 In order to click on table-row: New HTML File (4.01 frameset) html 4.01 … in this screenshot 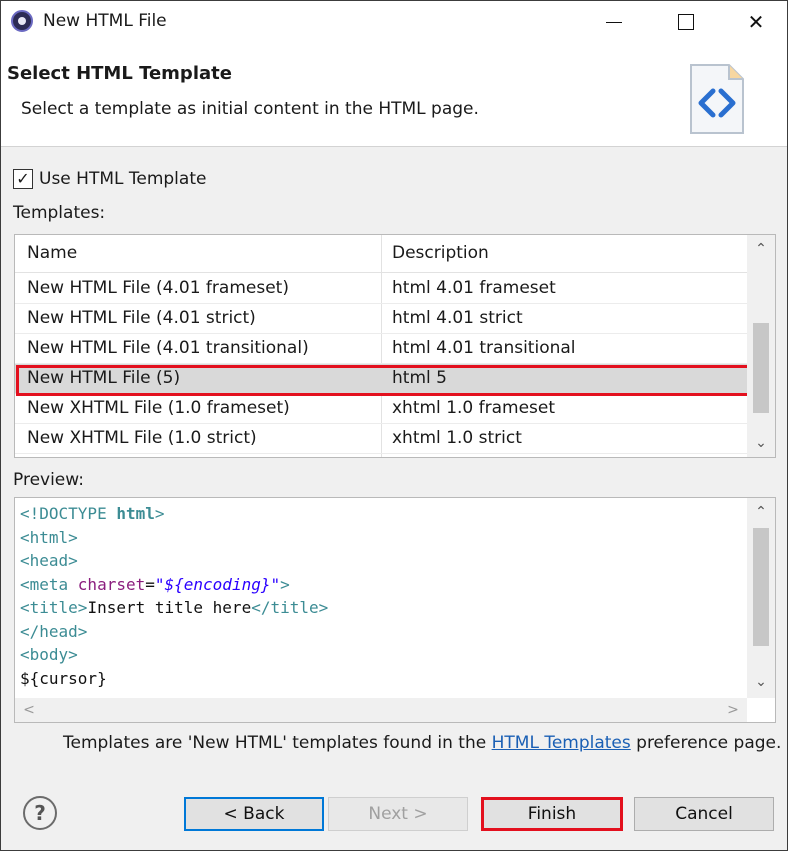, I will do `click(381, 289)`.